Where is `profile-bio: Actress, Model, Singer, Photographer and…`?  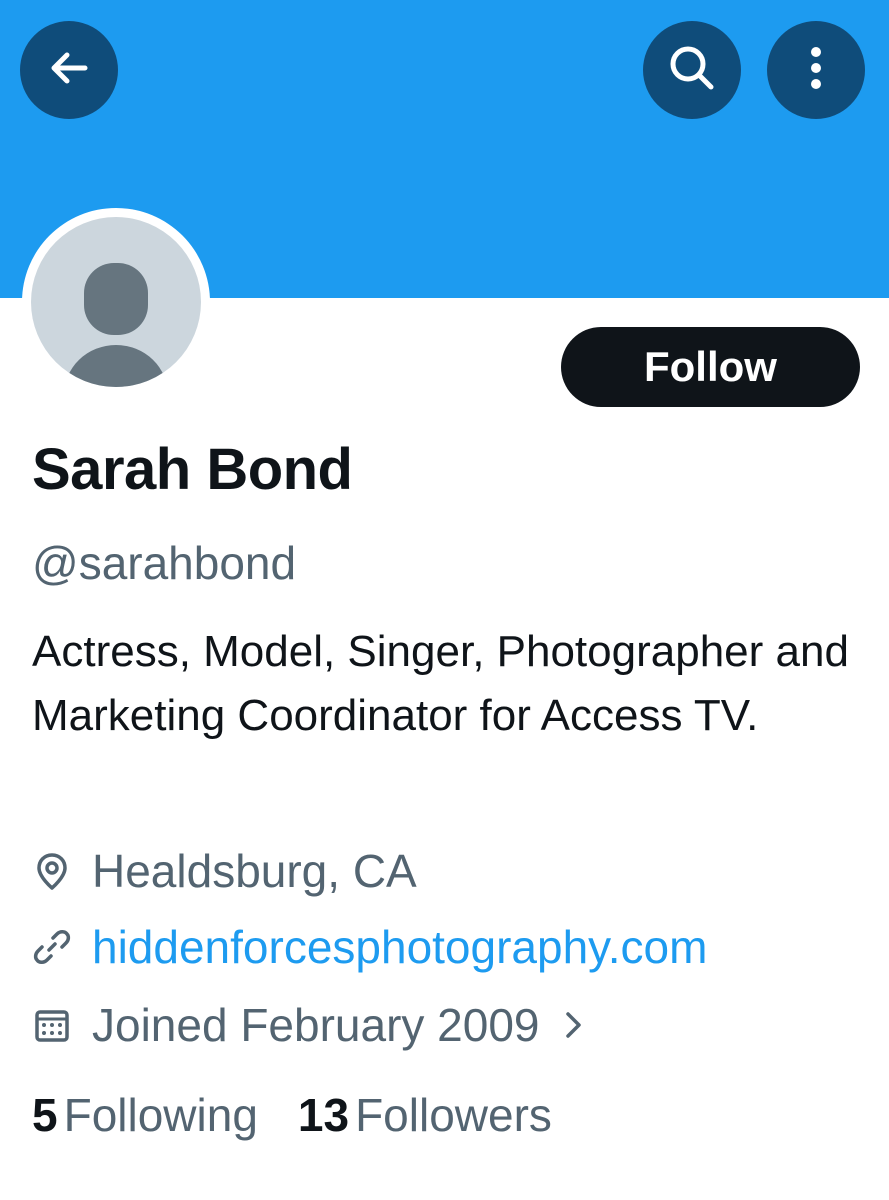 profile-bio: Actress, Model, Singer, Photographer and… is located at coordinates (440, 683).